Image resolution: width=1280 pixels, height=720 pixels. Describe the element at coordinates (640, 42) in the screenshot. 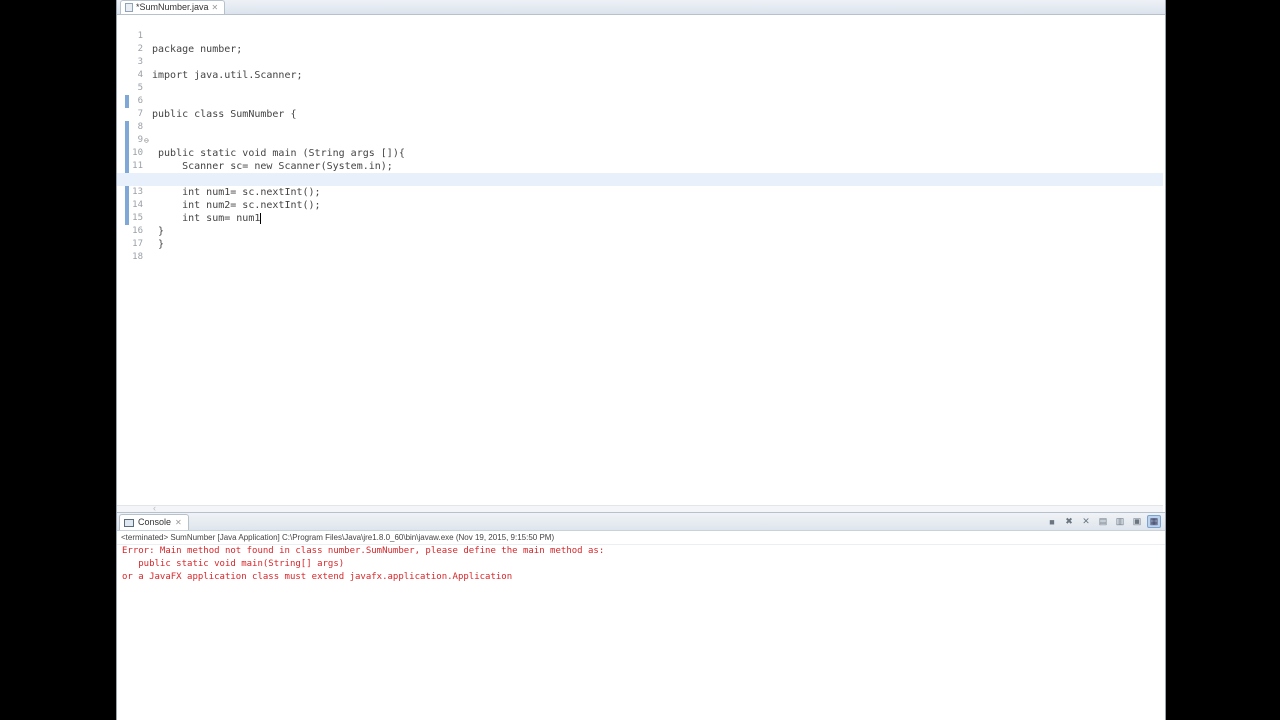

I see `code-line: 2` at that location.